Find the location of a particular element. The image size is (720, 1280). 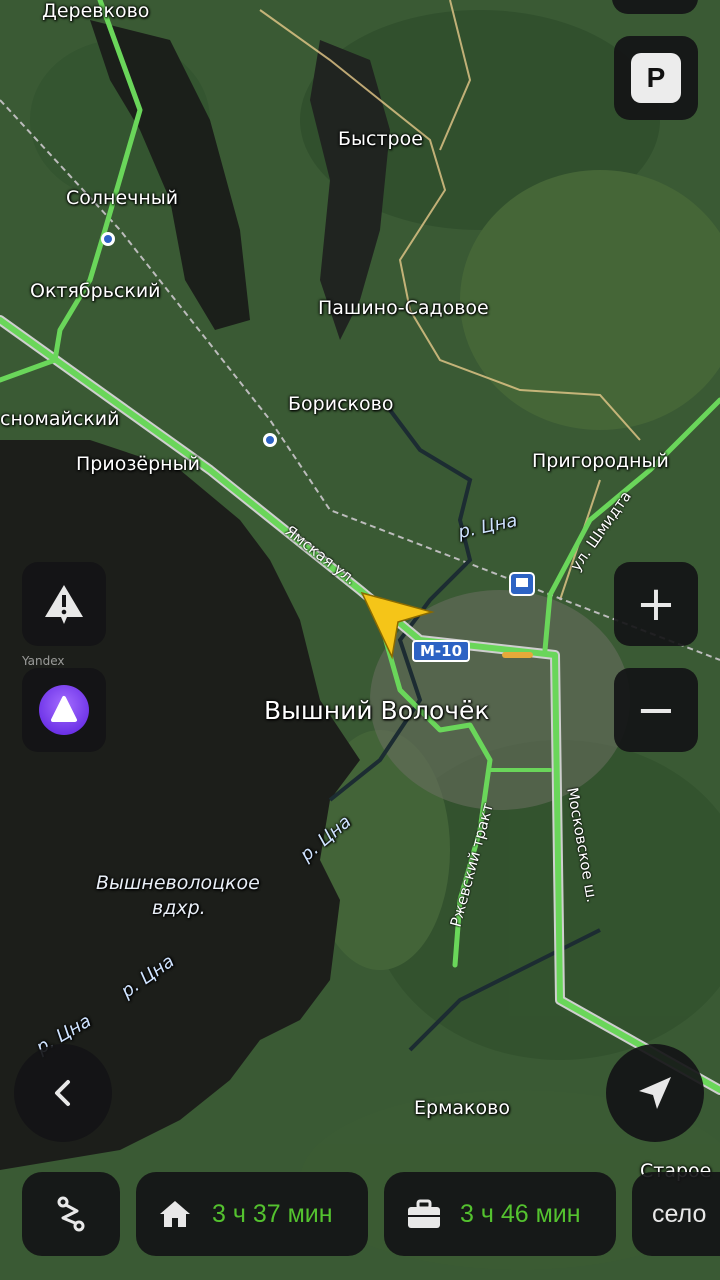

zoom-out-button: − is located at coordinates (656, 710).